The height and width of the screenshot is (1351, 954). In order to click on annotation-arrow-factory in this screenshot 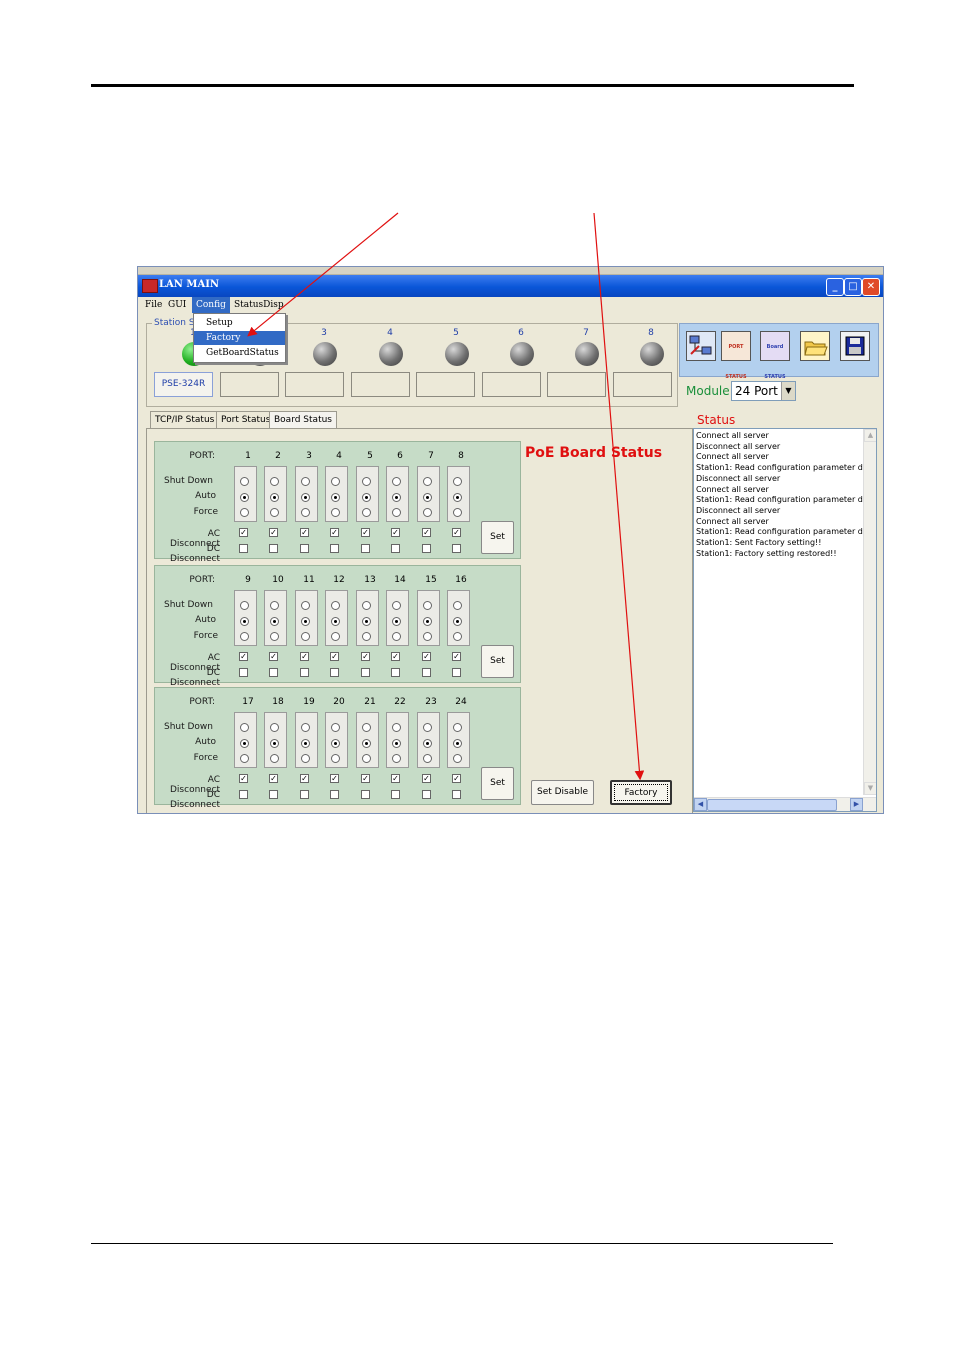, I will do `click(619, 496)`.